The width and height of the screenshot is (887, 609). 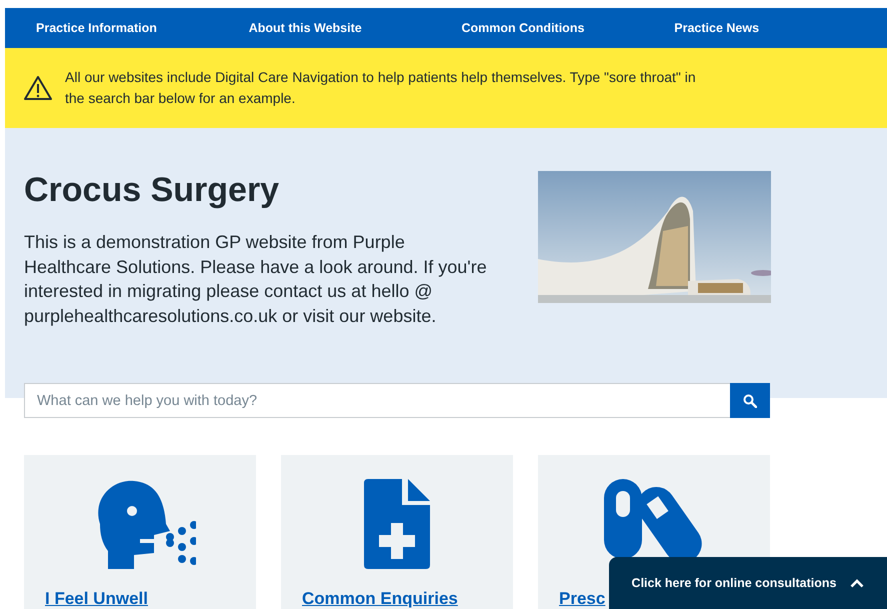 What do you see at coordinates (780, 28) in the screenshot?
I see `nav-link: Practice News` at bounding box center [780, 28].